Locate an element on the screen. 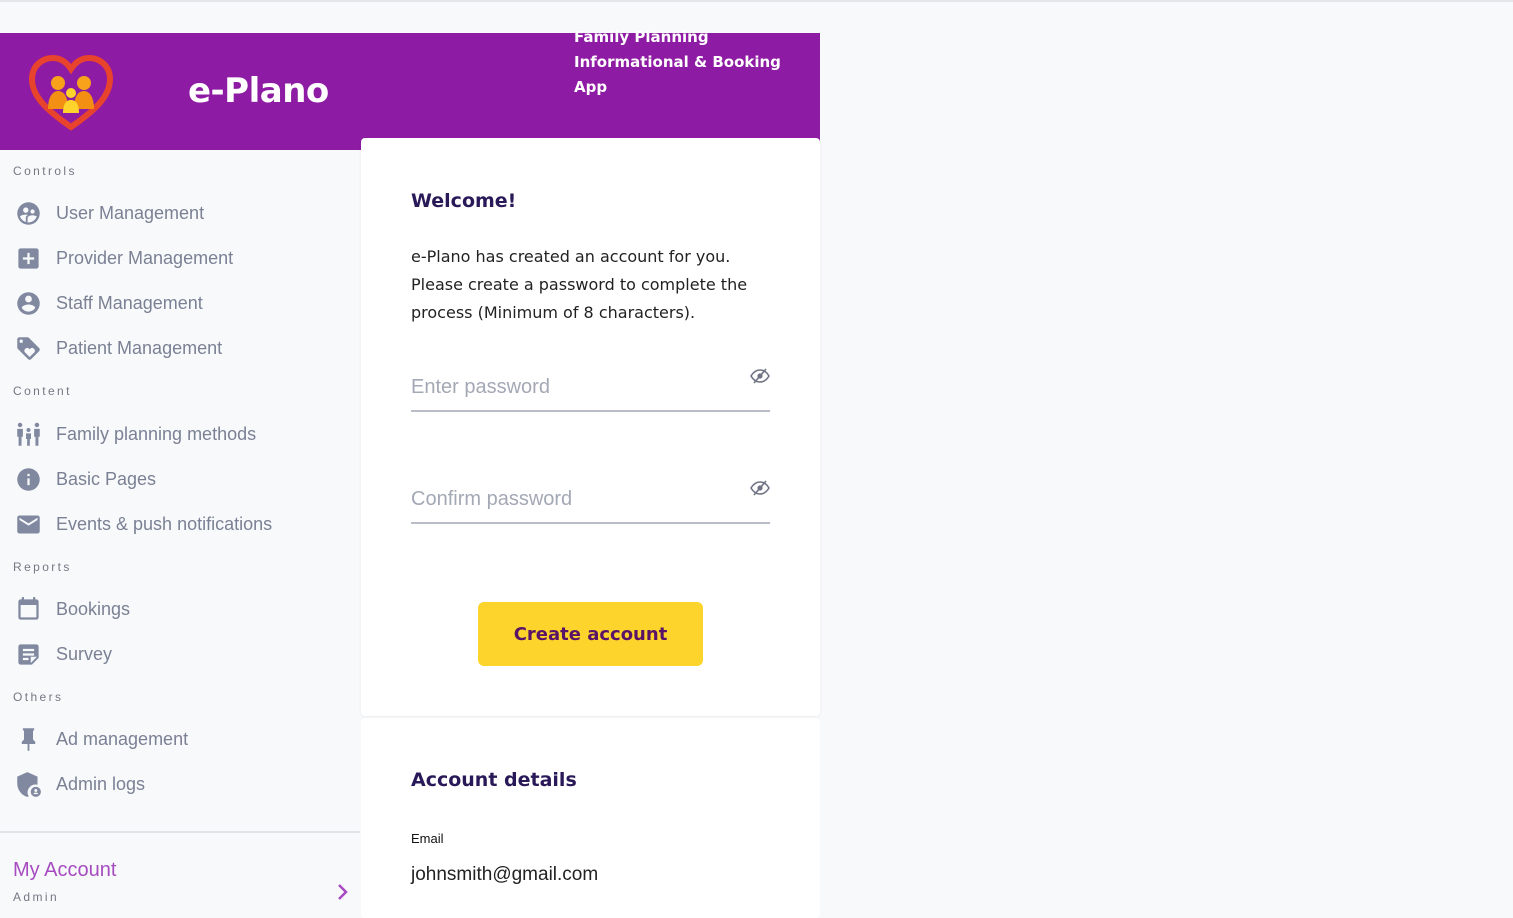 The height and width of the screenshot is (918, 1513). sidebar-item-label: Events & push notifications is located at coordinates (164, 523).